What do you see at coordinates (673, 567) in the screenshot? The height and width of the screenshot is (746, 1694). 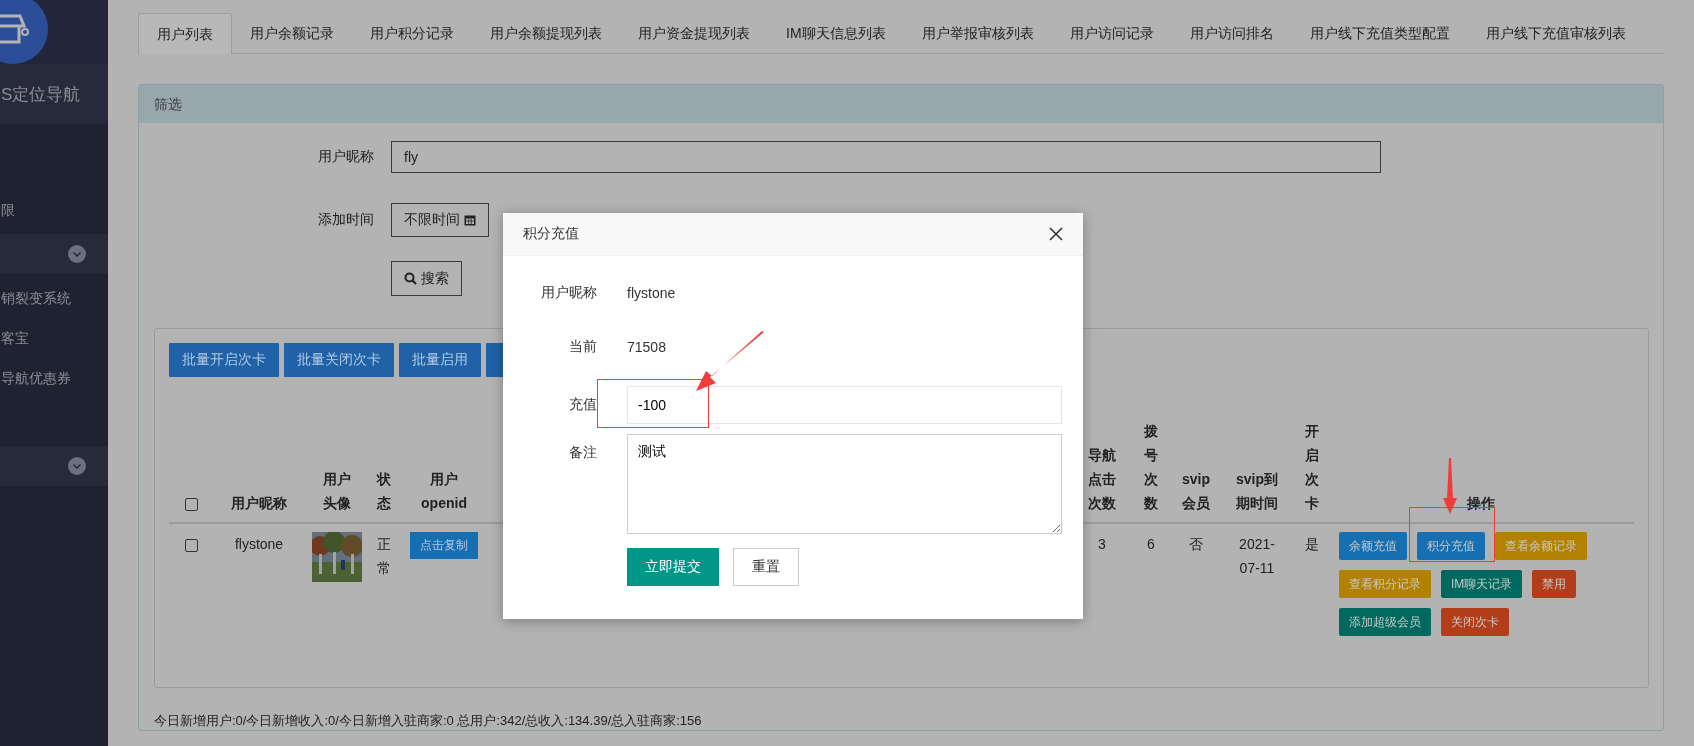 I see `submit-button: 立即提交` at bounding box center [673, 567].